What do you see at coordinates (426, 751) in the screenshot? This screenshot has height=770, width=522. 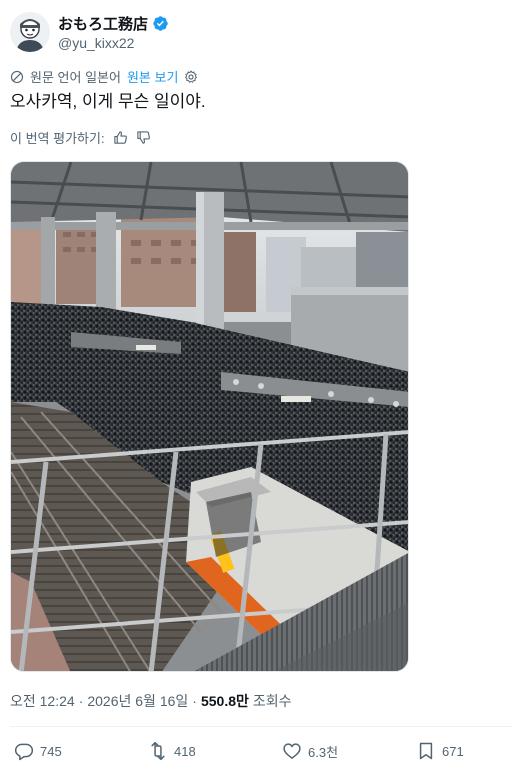 I see `bookmark-icon` at bounding box center [426, 751].